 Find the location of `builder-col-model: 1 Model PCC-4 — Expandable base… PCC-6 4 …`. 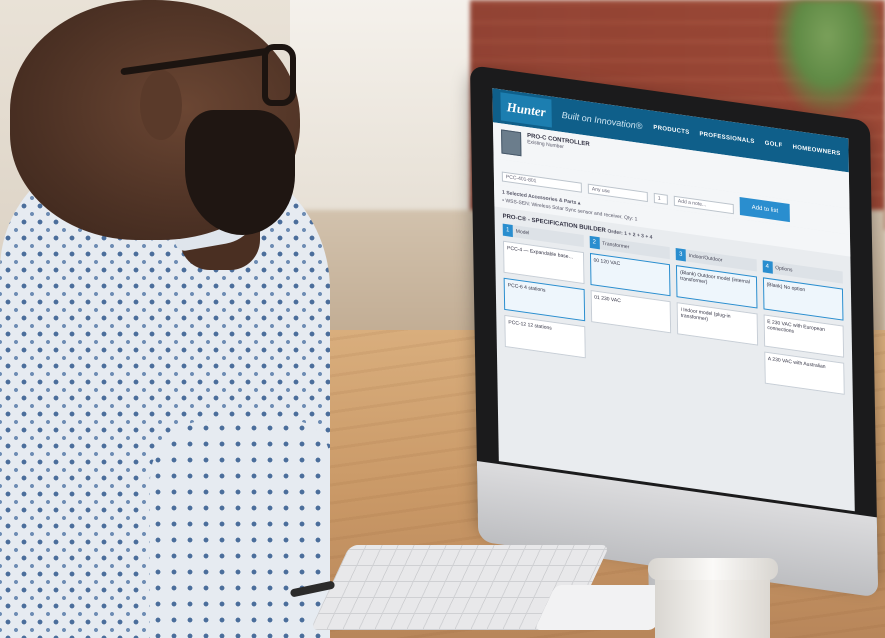

builder-col-model: 1 Model PCC-4 — Expandable base… PCC-6 4 … is located at coordinates (544, 291).